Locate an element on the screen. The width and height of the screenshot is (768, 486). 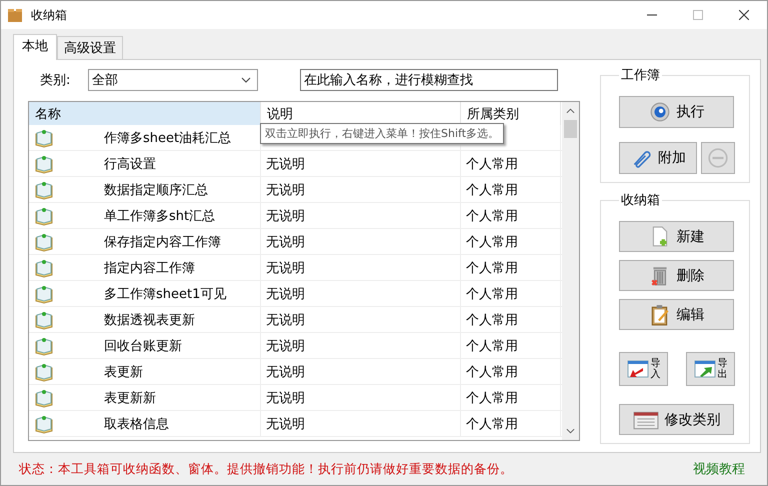
new-button: 新建 is located at coordinates (676, 236).